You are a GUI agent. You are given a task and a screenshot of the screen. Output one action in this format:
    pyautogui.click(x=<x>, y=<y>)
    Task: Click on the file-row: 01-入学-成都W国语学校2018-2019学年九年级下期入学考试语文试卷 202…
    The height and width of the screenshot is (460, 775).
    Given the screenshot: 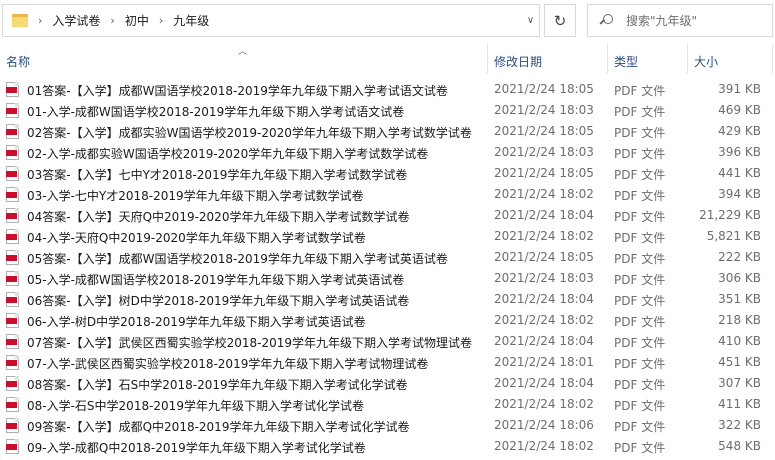 What is the action you would take?
    pyautogui.click(x=387, y=110)
    